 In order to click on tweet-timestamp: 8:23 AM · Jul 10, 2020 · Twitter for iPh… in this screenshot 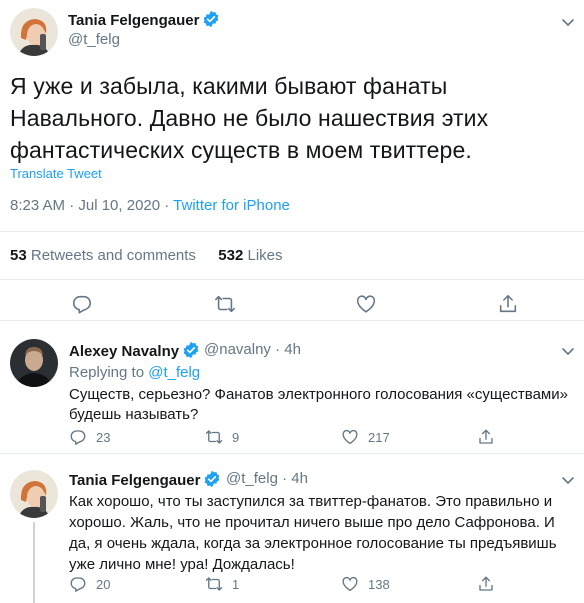, I will do `click(150, 205)`.